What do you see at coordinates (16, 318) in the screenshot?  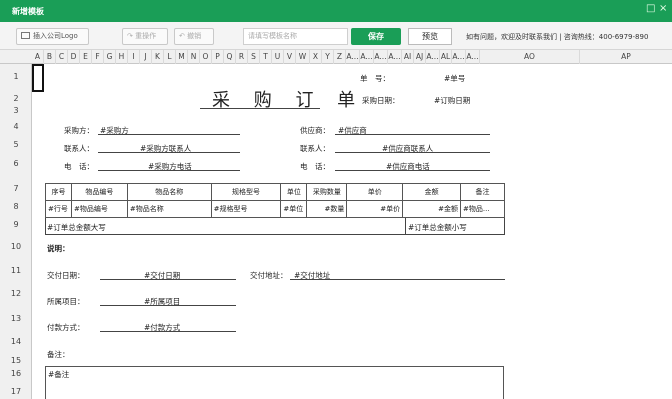 I see `row-header: 13` at bounding box center [16, 318].